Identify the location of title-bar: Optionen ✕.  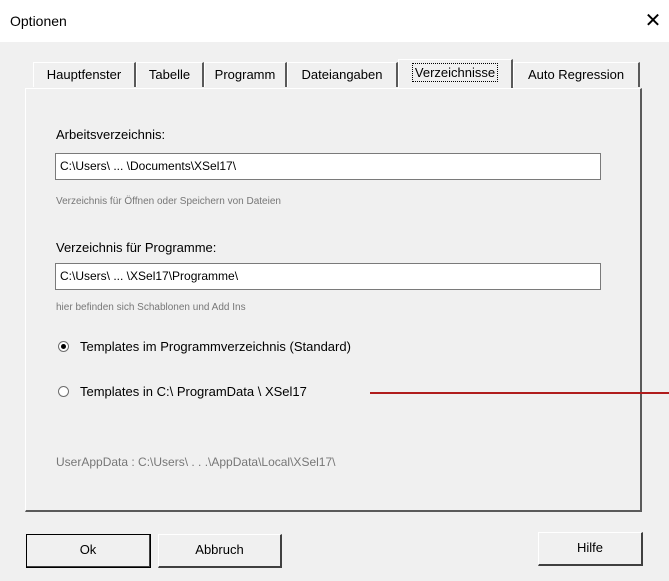
(334, 21).